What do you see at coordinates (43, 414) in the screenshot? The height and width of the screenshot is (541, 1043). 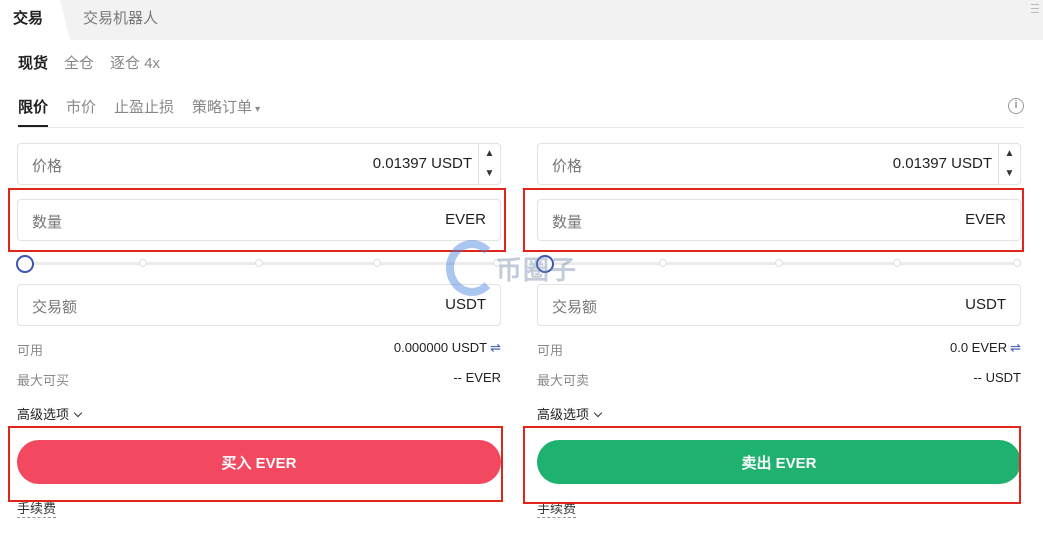 I see `buy-advanced-label: 高级选项` at bounding box center [43, 414].